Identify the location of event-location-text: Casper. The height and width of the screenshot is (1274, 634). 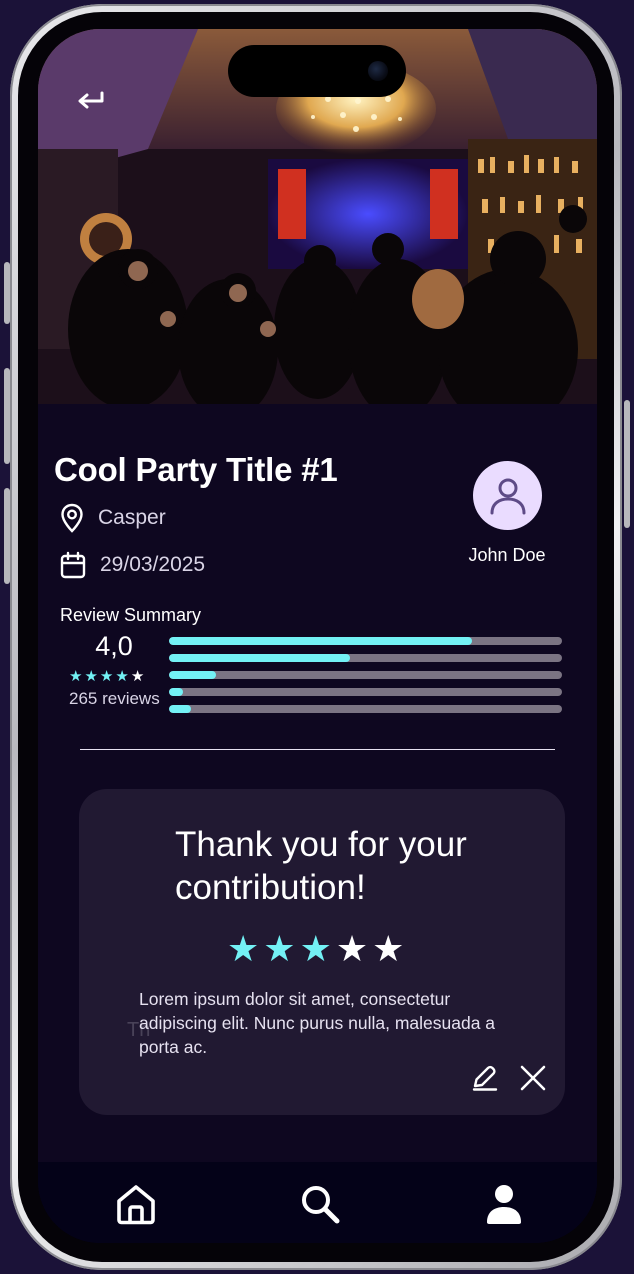
(132, 517).